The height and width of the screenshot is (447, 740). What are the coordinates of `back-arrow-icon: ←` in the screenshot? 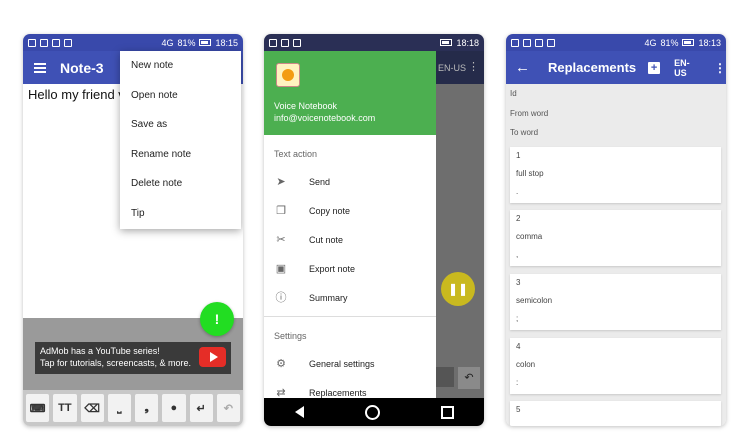 It's located at (522, 67).